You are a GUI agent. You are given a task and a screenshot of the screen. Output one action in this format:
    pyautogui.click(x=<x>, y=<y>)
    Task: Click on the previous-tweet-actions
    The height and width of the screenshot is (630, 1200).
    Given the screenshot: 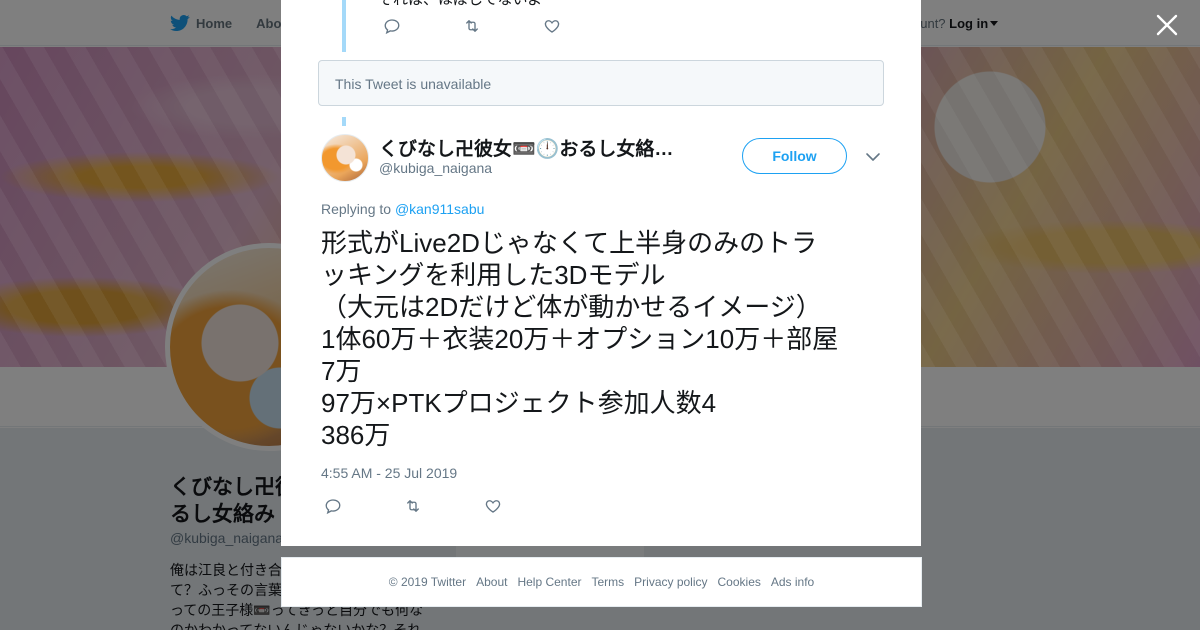 What is the action you would take?
    pyautogui.click(x=502, y=26)
    